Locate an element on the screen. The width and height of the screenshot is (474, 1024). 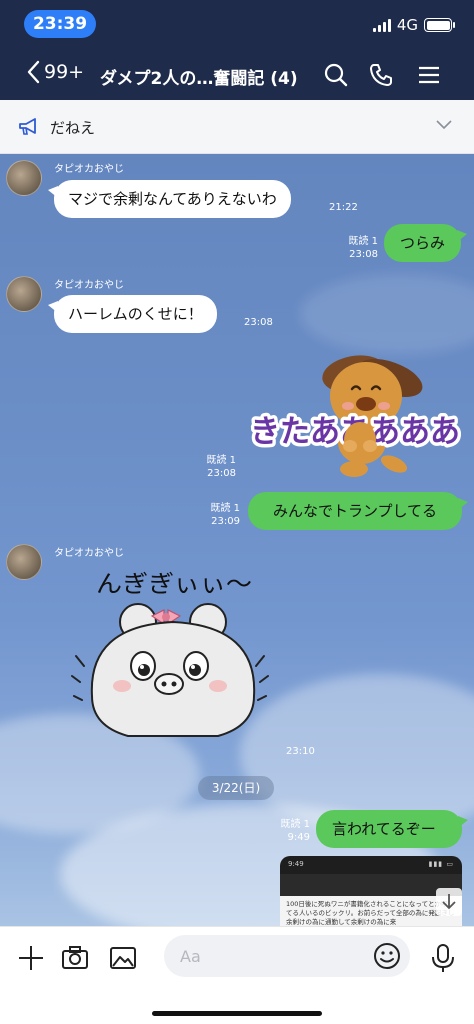
bear-sticker: んぎぎぃぃ〜 is located at coordinates (174, 661).